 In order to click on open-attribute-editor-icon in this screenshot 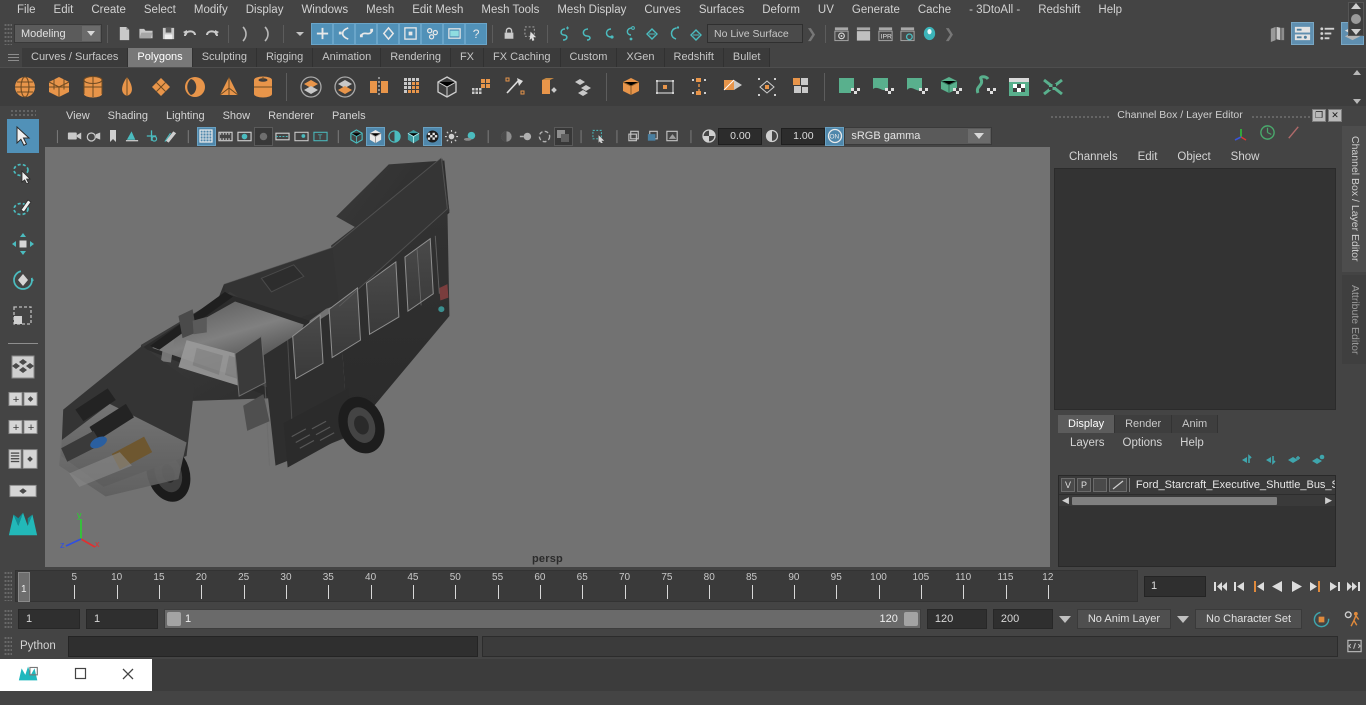, I will do `click(1327, 33)`.